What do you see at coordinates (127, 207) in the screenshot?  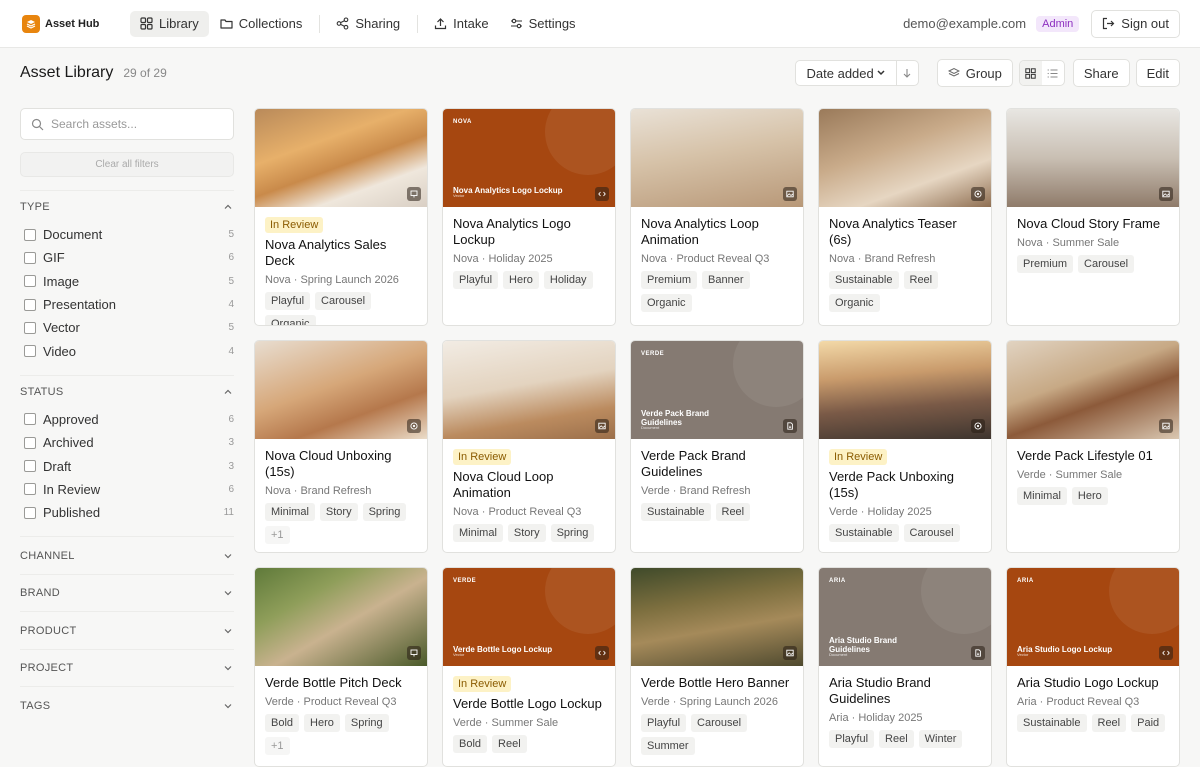 I see `facet-header: TYPE` at bounding box center [127, 207].